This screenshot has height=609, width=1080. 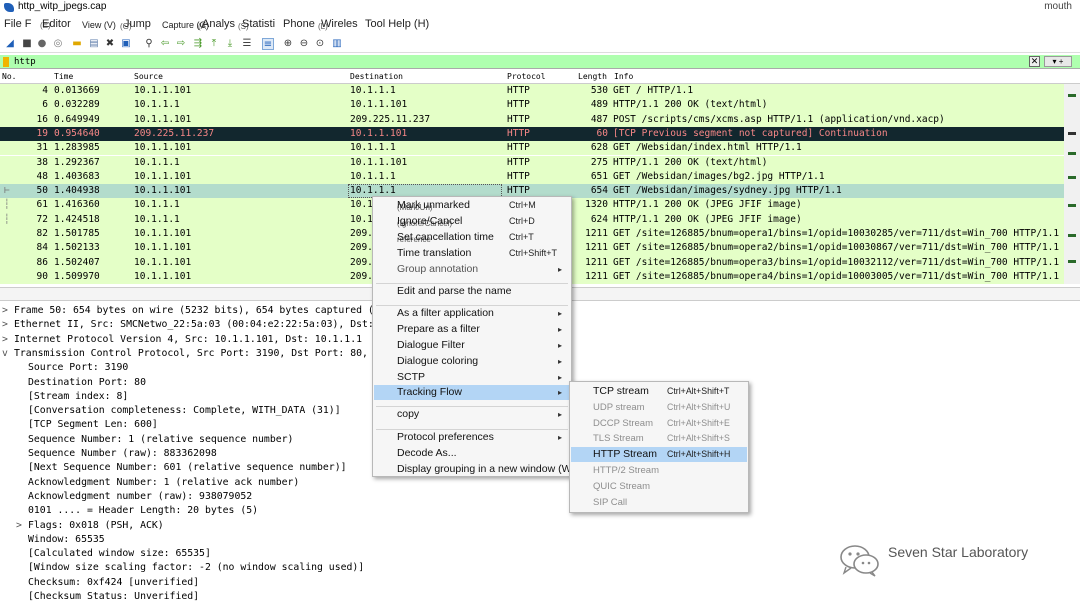 I want to click on shark-start-icon: ◢, so click(x=10, y=44).